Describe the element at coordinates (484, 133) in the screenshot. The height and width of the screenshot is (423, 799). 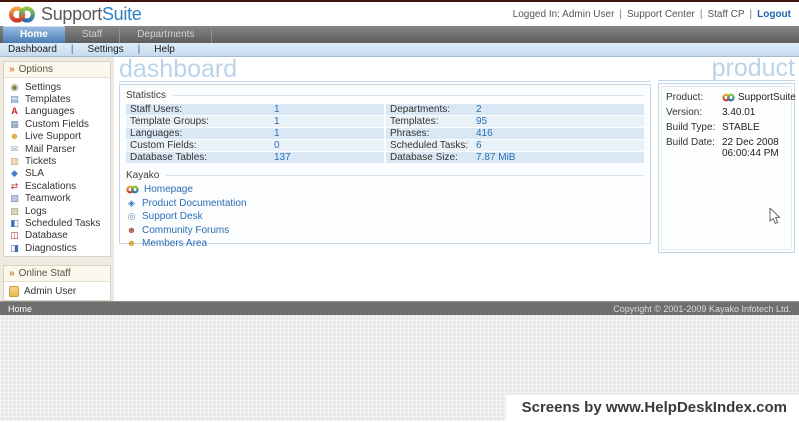
I see `stat-value-link: 416` at that location.